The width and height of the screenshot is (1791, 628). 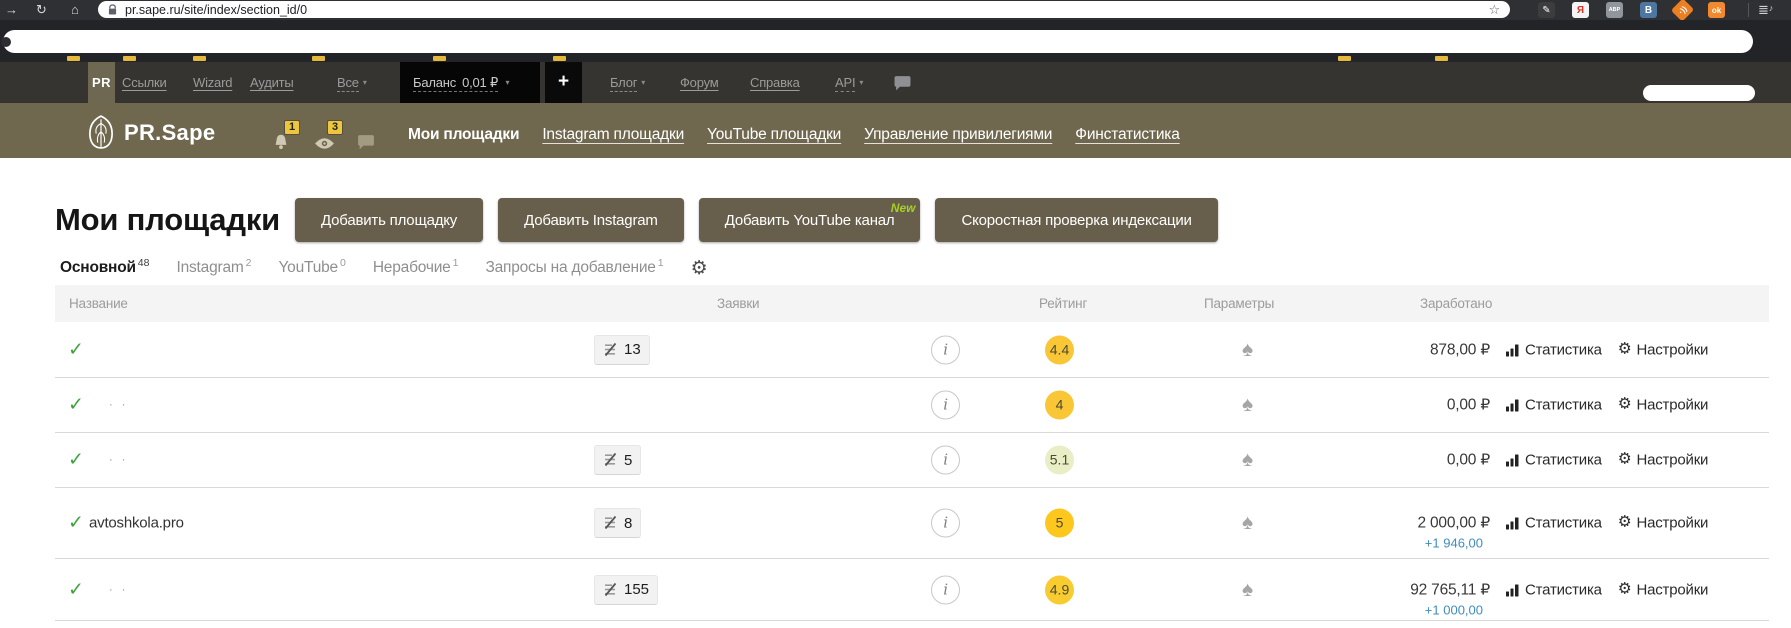 I want to click on active-check-icon: ✓, so click(x=76, y=405).